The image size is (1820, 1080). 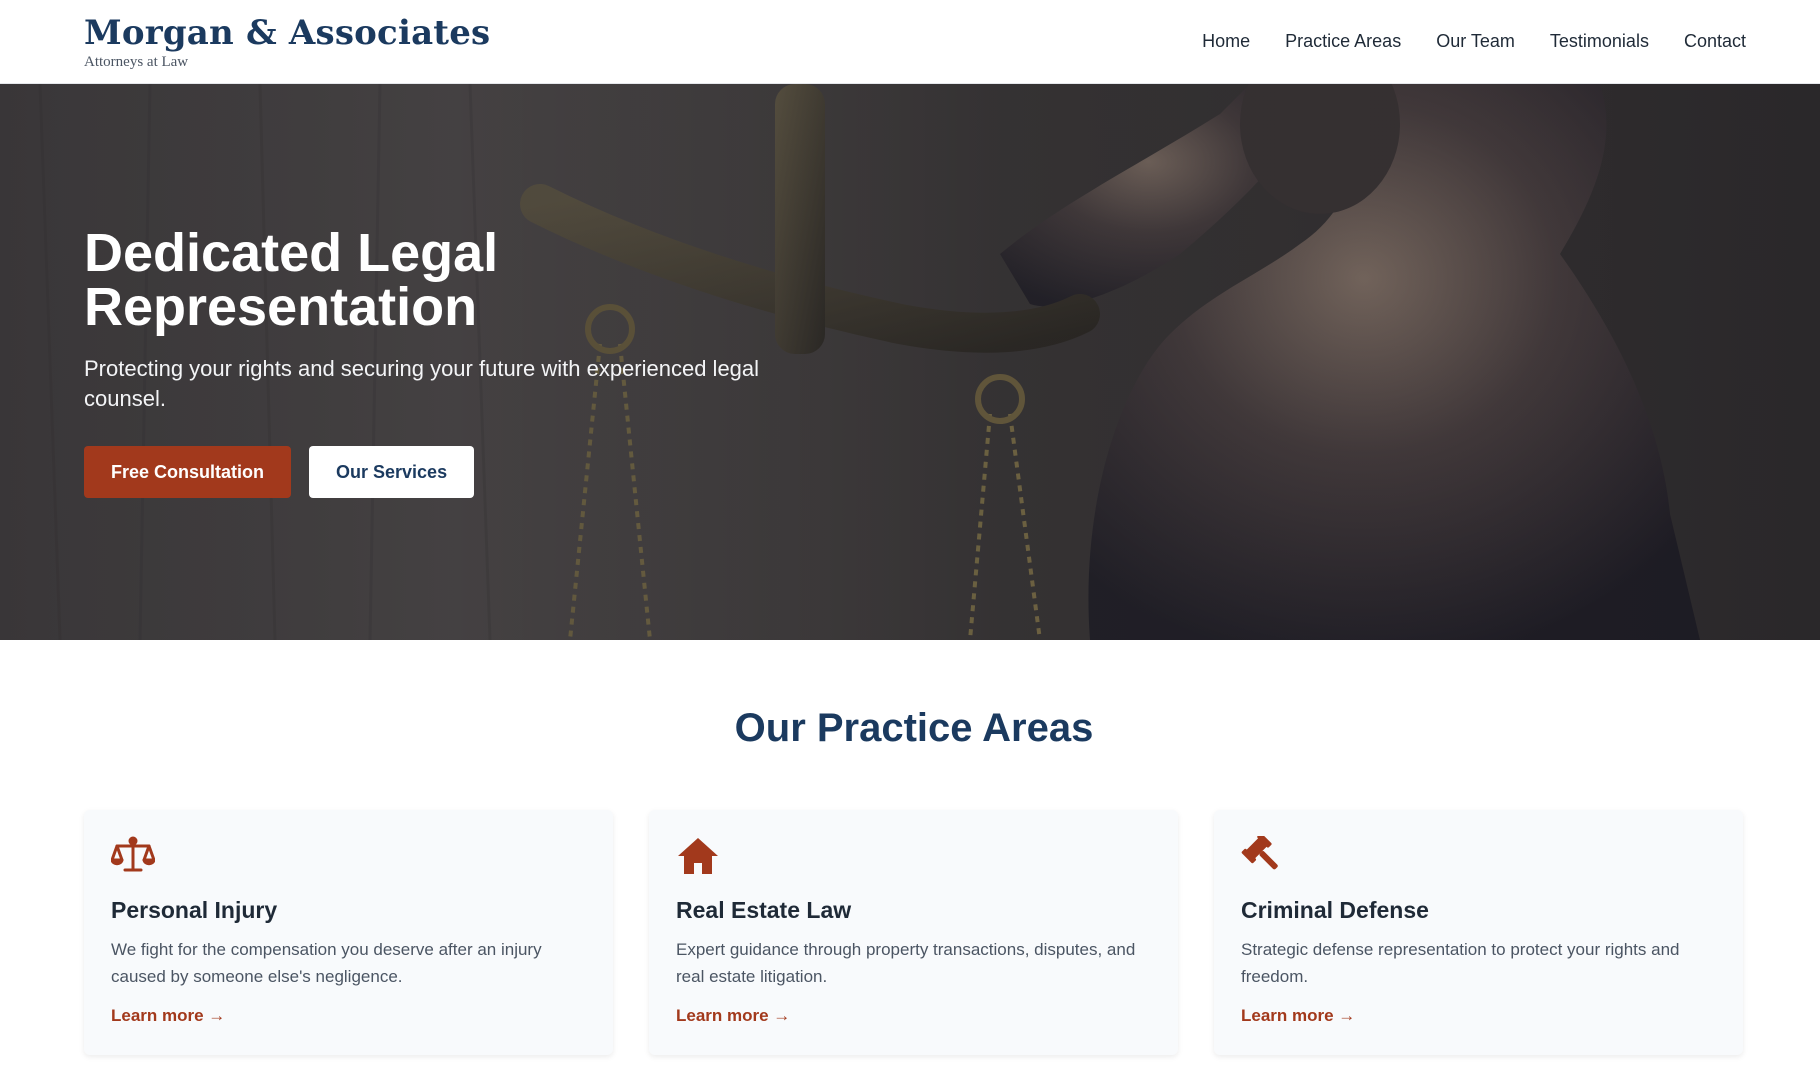 What do you see at coordinates (1599, 41) in the screenshot?
I see `nav-testimonials: Testimonials` at bounding box center [1599, 41].